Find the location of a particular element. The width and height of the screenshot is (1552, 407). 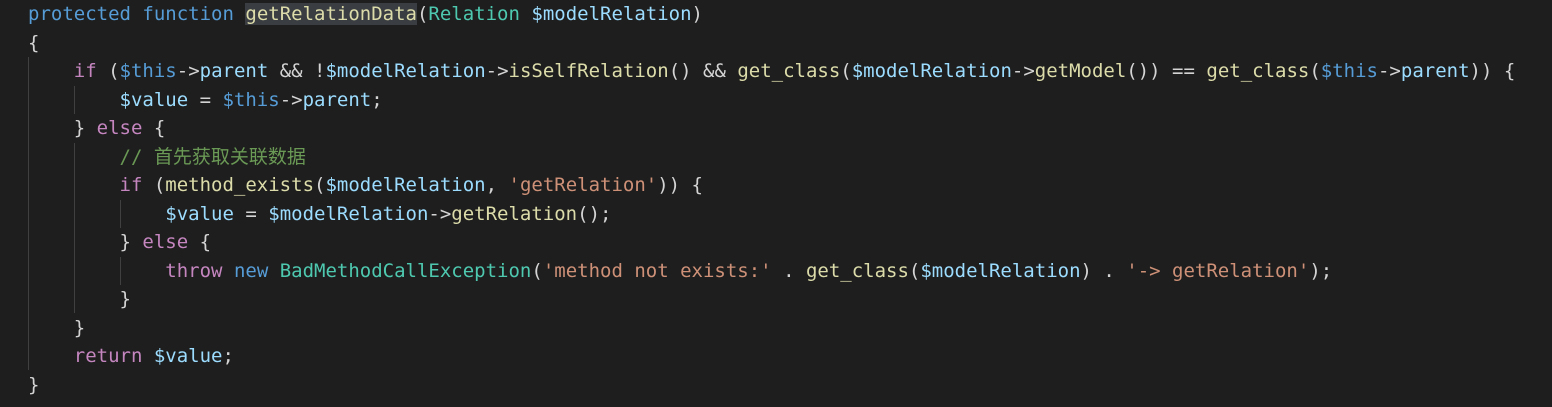

code-token: ); is located at coordinates (1321, 270).